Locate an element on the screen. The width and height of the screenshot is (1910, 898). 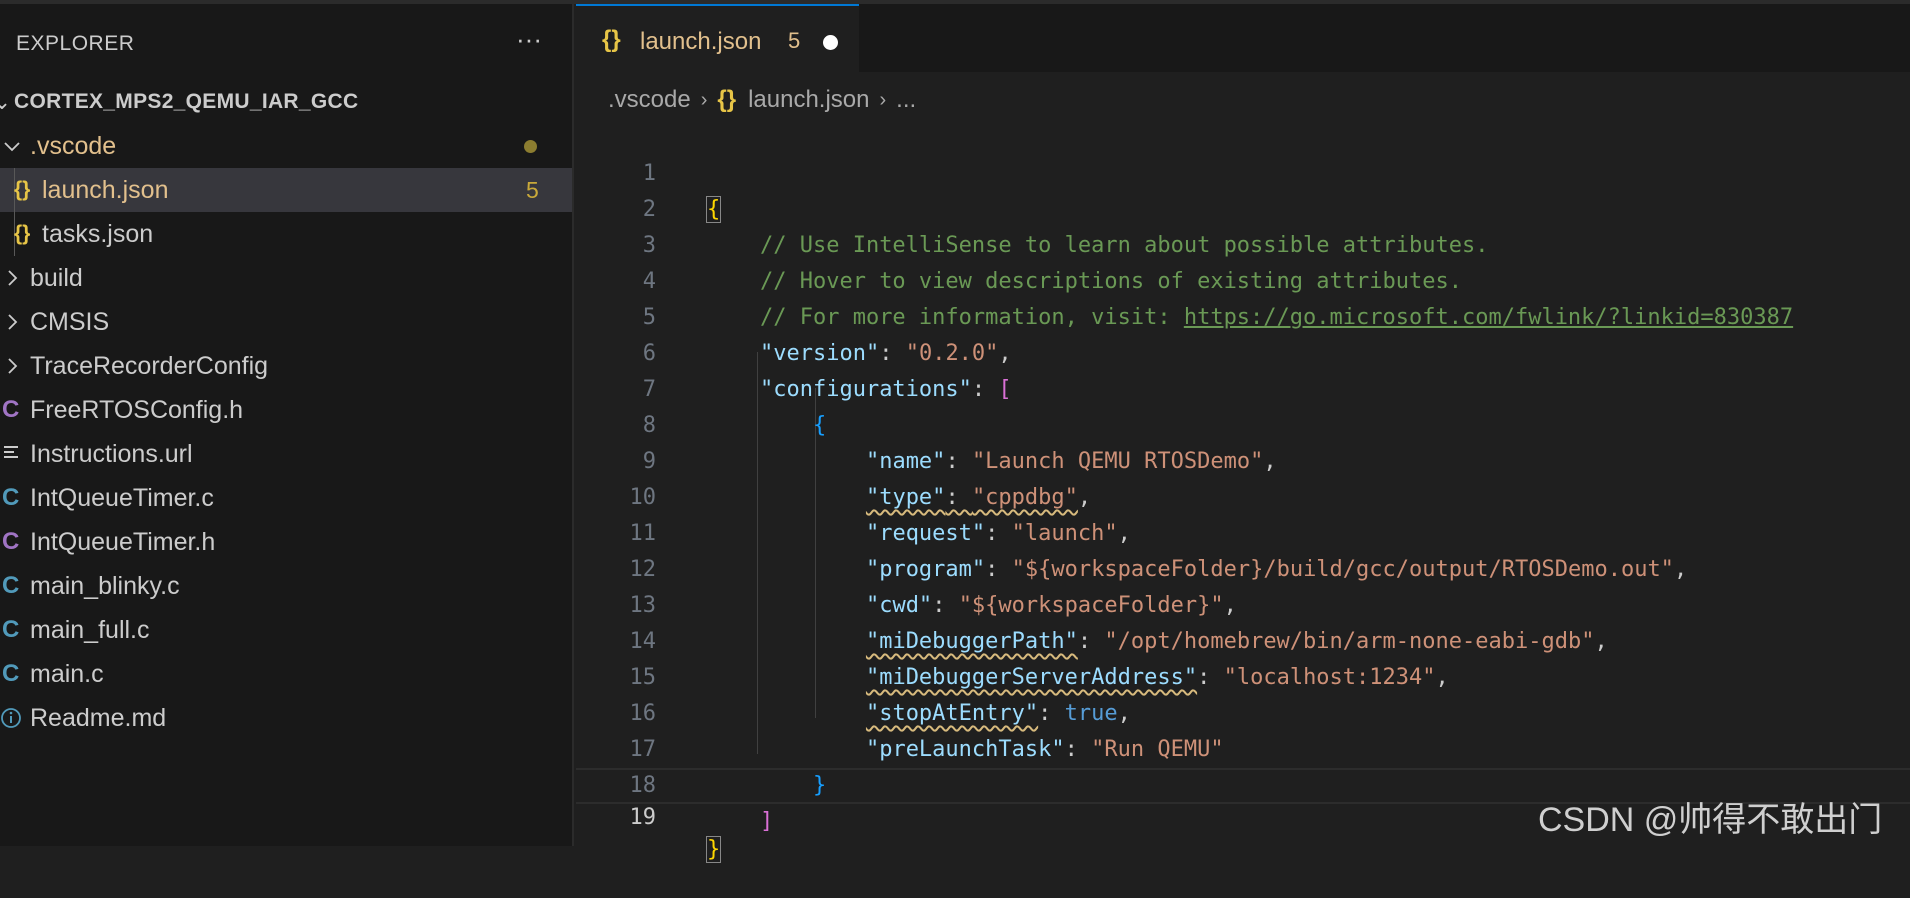
unsaved-dot-icon is located at coordinates (830, 42).